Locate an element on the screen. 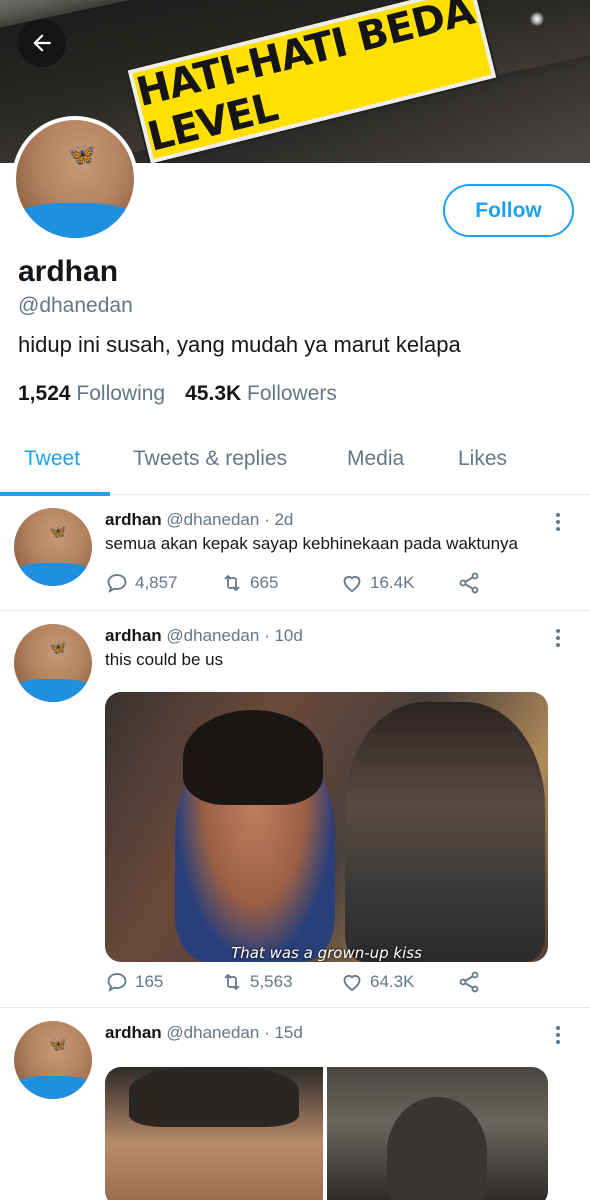  profile-stats: 1,524 Following 45.3K Followers is located at coordinates (177, 394).